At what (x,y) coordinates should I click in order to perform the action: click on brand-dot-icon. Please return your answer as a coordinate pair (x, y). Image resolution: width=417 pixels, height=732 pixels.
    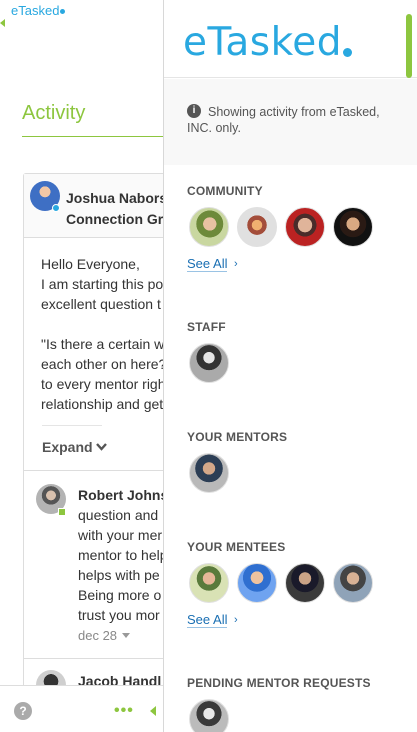
    Looking at the image, I should click on (63, 11).